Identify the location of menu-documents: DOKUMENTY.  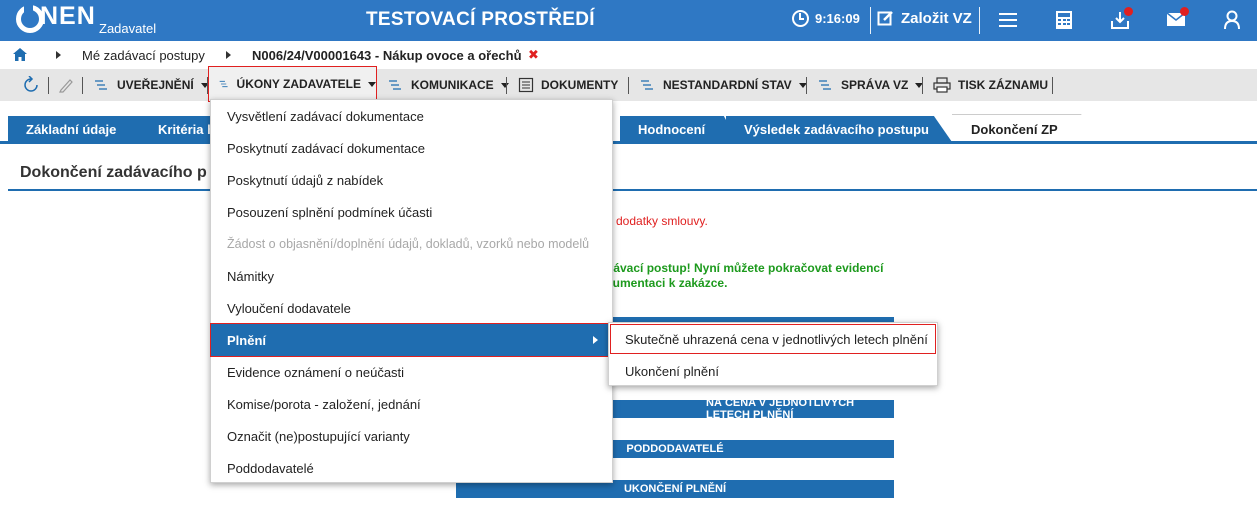
(568, 85).